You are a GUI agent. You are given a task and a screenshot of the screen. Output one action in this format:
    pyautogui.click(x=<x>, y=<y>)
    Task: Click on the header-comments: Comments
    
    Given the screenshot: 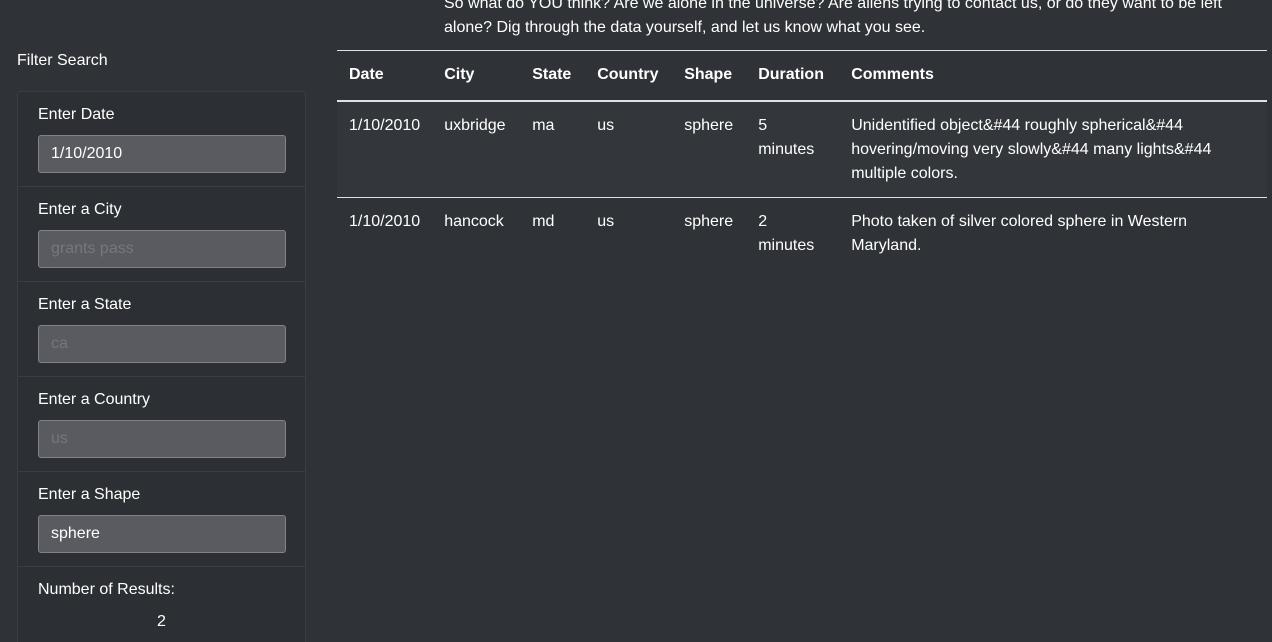 What is the action you would take?
    pyautogui.click(x=1053, y=76)
    